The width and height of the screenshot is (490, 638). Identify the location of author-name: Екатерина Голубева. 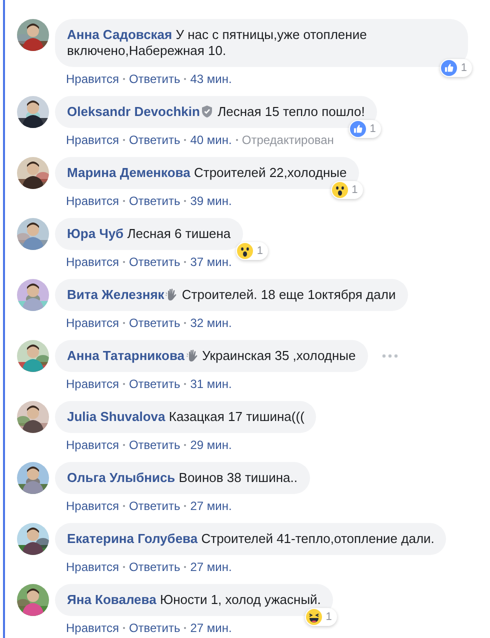
(132, 538).